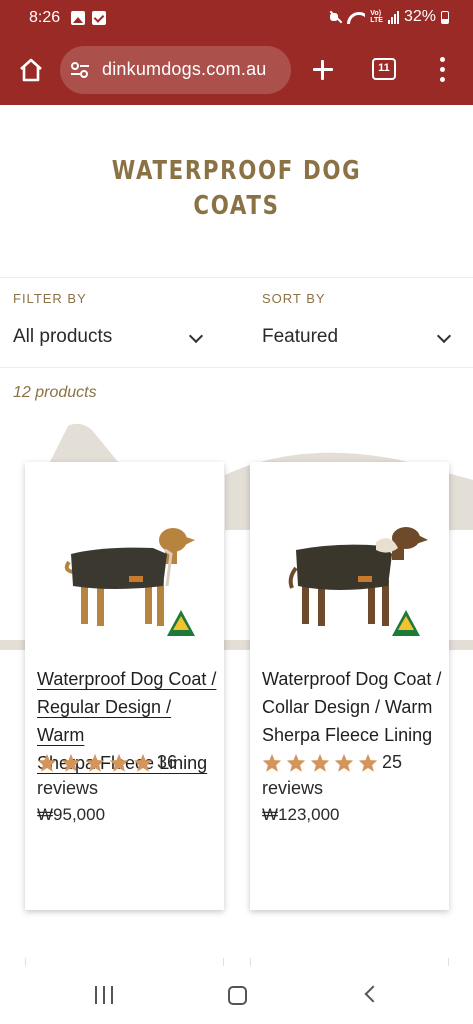 The image size is (473, 1024). I want to click on page-title-line-1: WATERPROOF DOG, so click(236, 171).